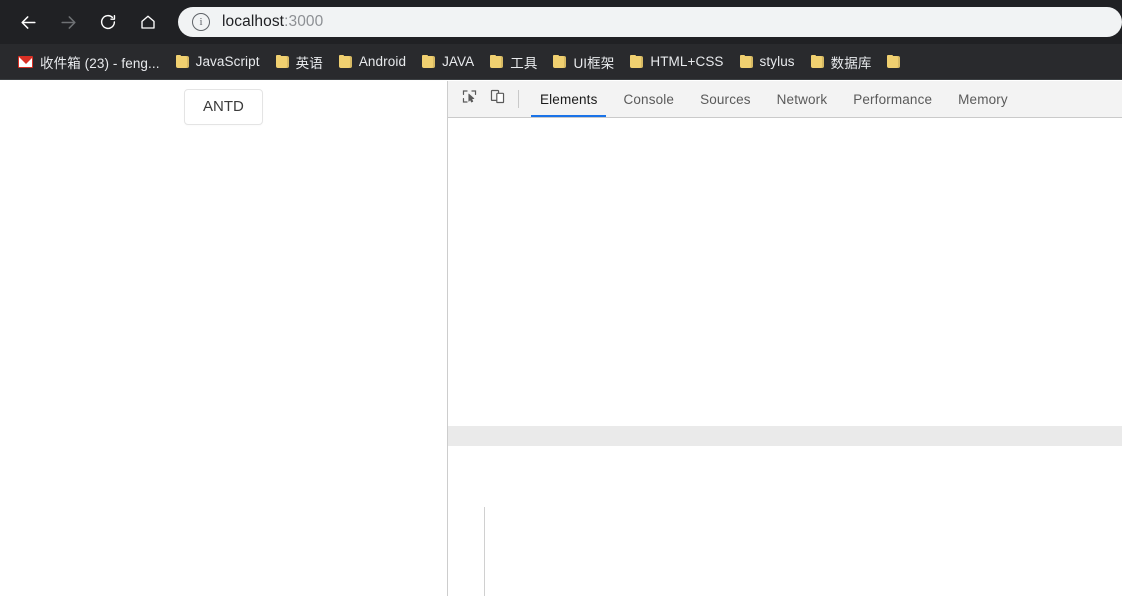  Describe the element at coordinates (802, 99) in the screenshot. I see `tab-network: Network` at that location.